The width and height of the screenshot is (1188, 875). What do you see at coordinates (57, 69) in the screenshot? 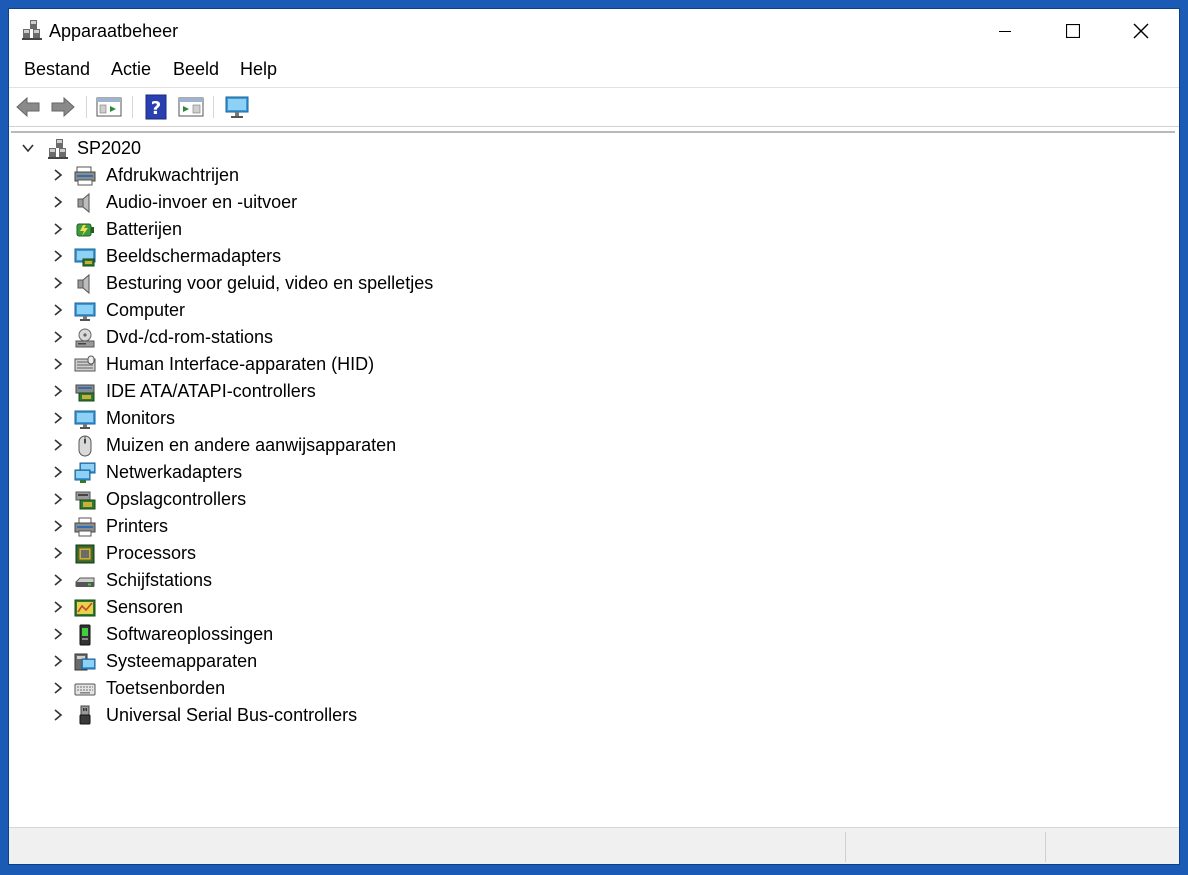
I see `menu-bestand: Bestand` at bounding box center [57, 69].